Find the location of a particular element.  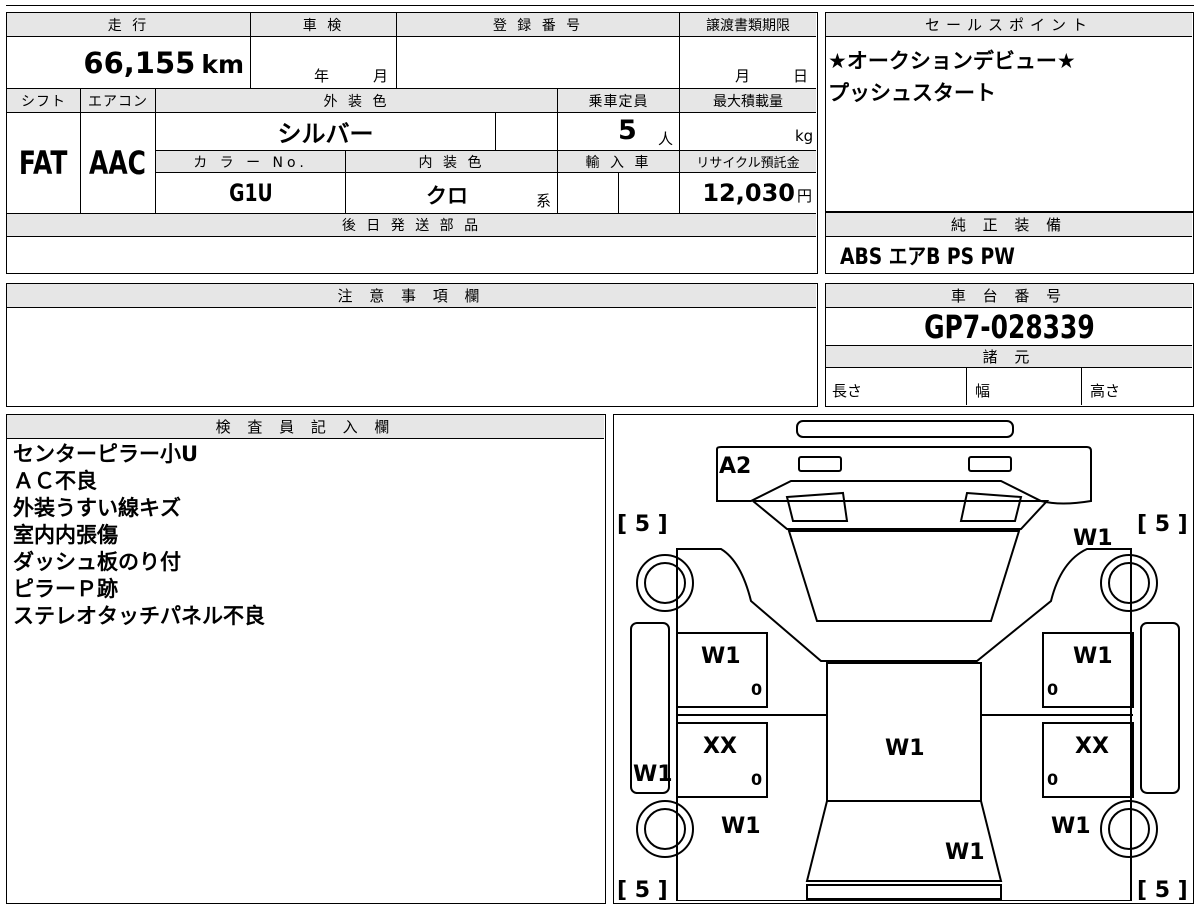

mark-tire-fr: [ 5 ] is located at coordinates (1162, 524).